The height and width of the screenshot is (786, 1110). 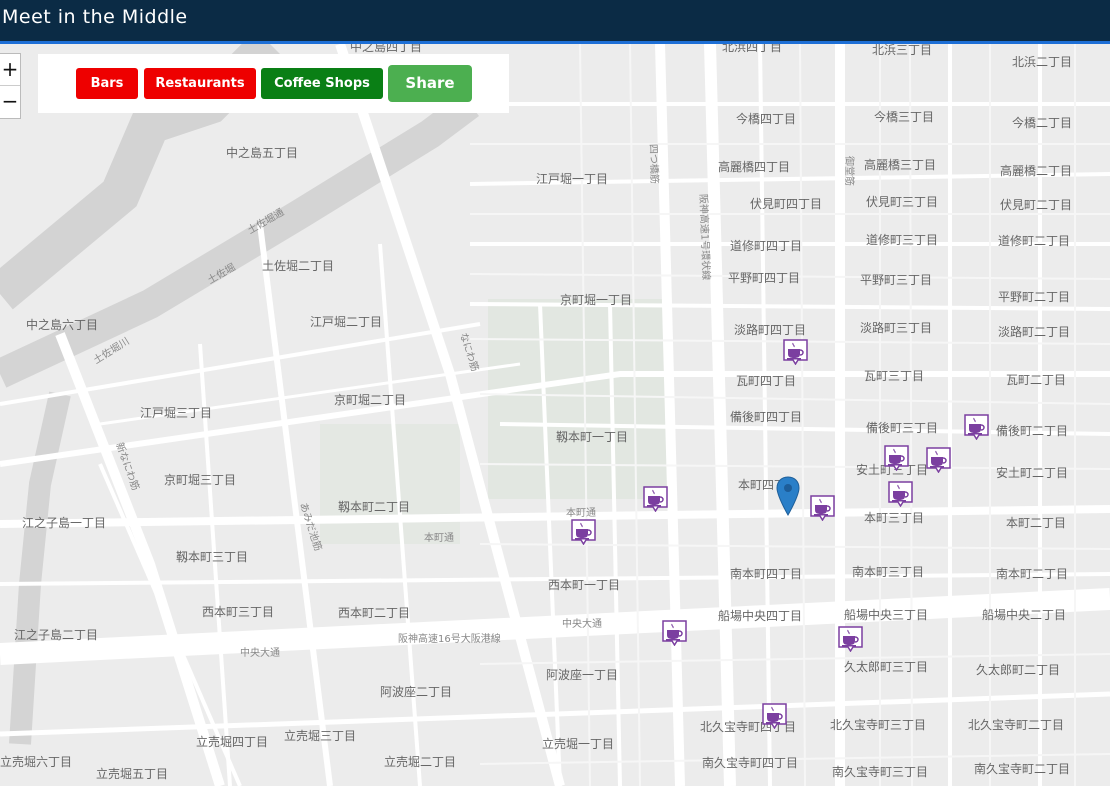 What do you see at coordinates (176, 412) in the screenshot?
I see `map-label: 江戸堀三丁目` at bounding box center [176, 412].